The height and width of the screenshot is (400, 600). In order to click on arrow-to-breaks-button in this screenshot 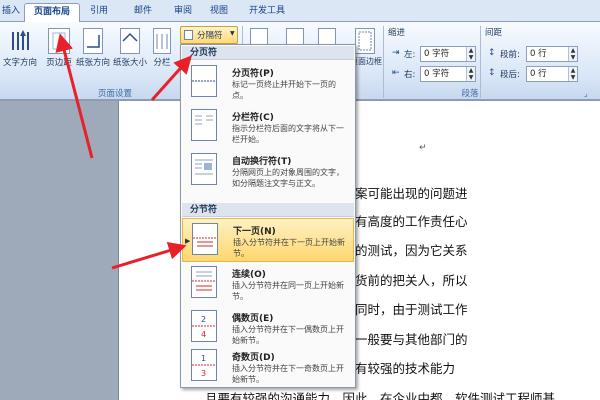, I will do `click(171, 78)`.